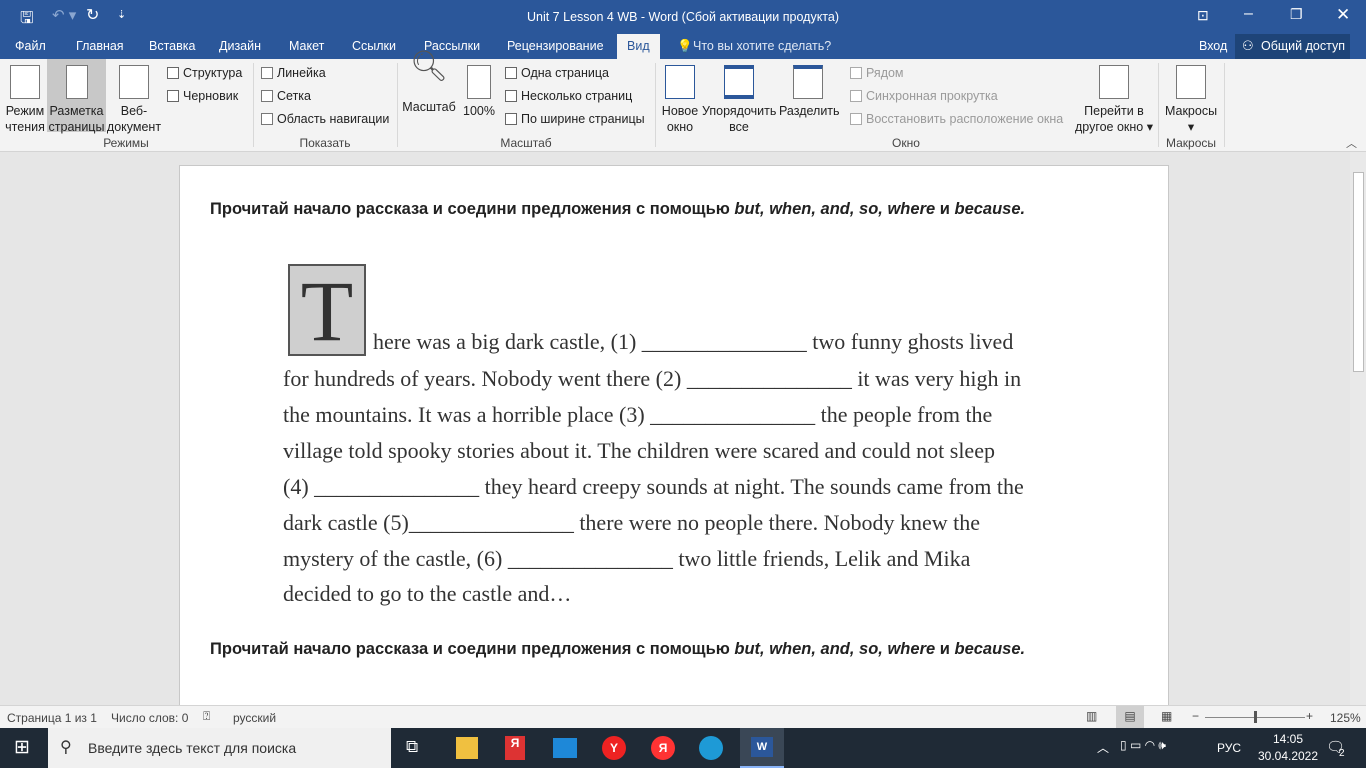 The image size is (1366, 768). What do you see at coordinates (173, 73) in the screenshot?
I see `outline-icon` at bounding box center [173, 73].